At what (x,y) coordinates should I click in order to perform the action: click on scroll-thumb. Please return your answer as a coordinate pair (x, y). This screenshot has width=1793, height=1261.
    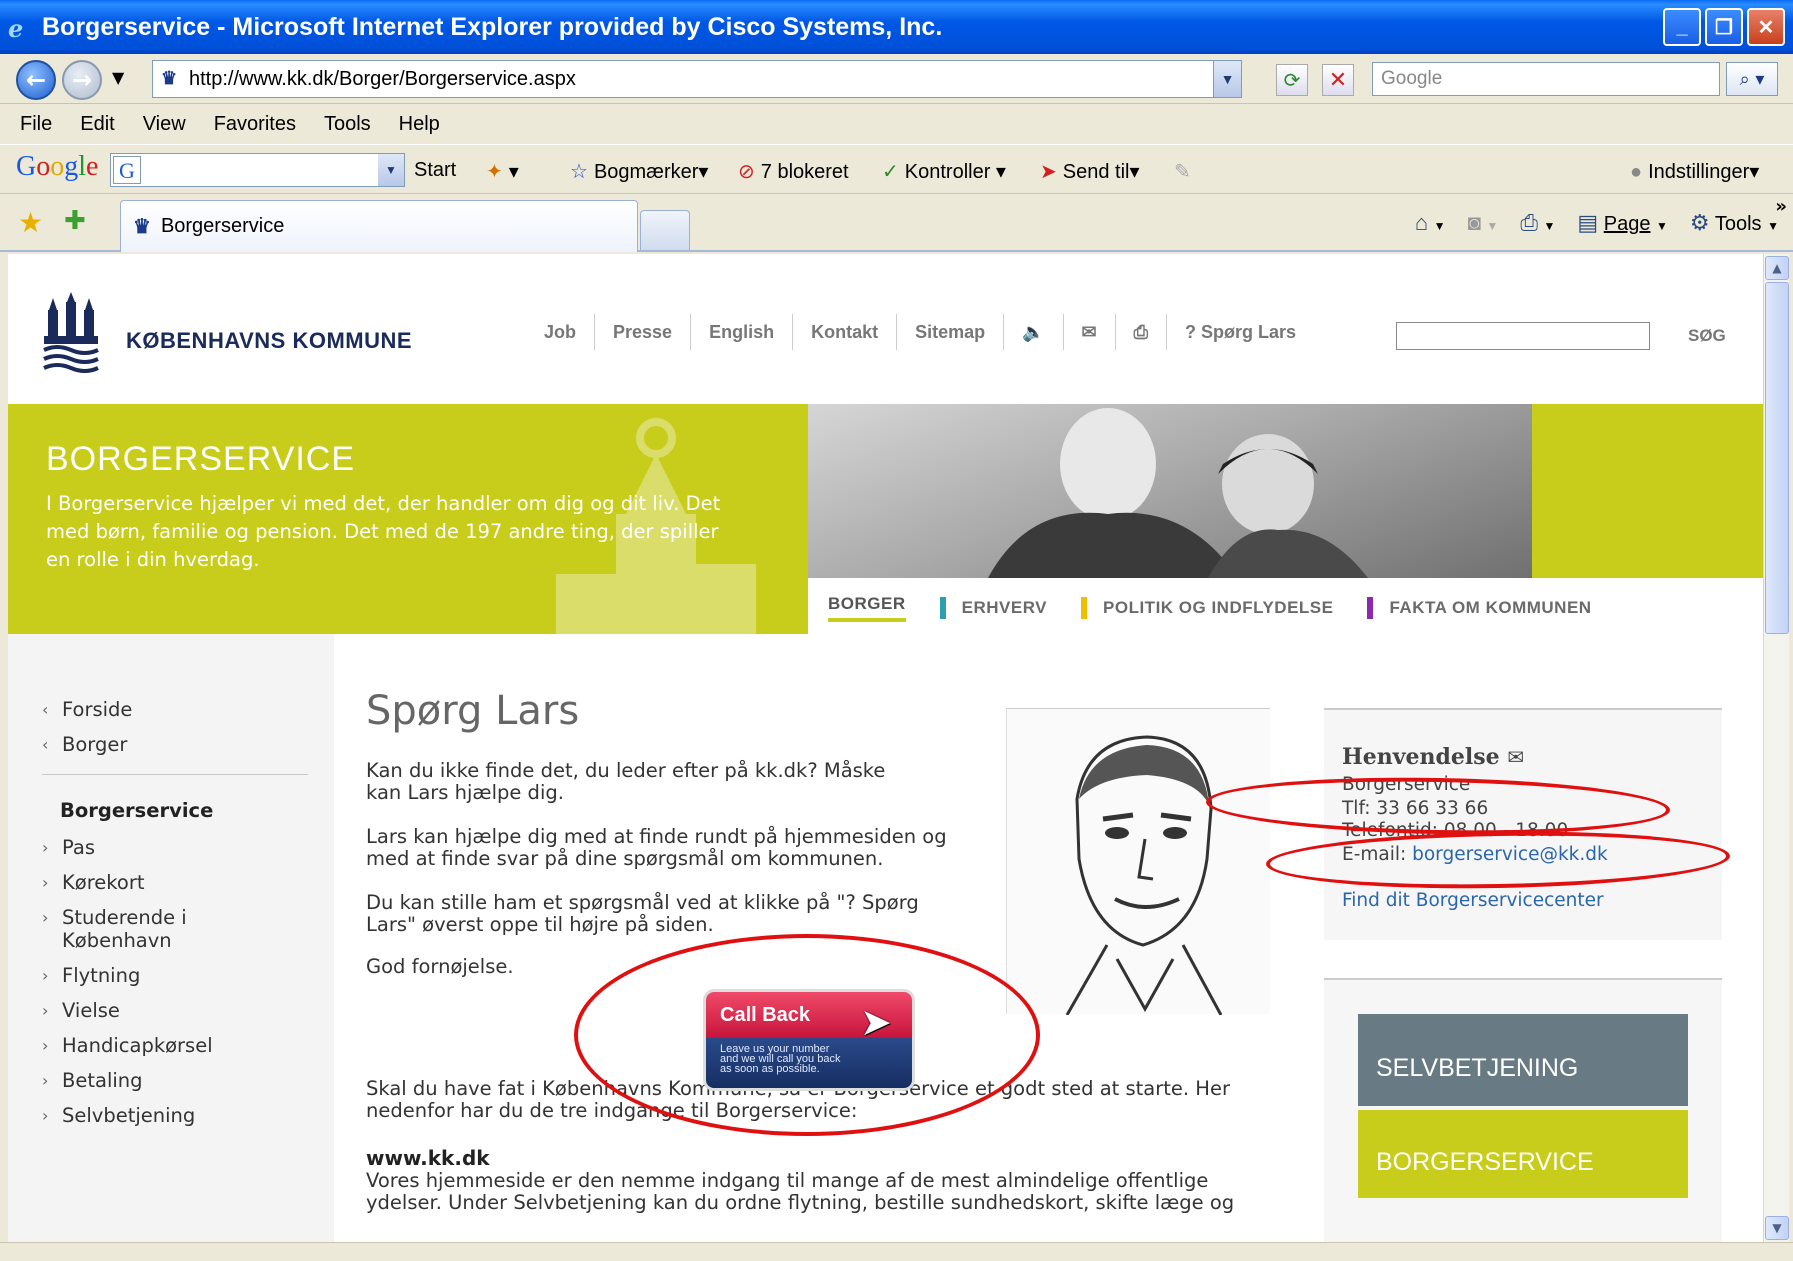
    Looking at the image, I should click on (1777, 458).